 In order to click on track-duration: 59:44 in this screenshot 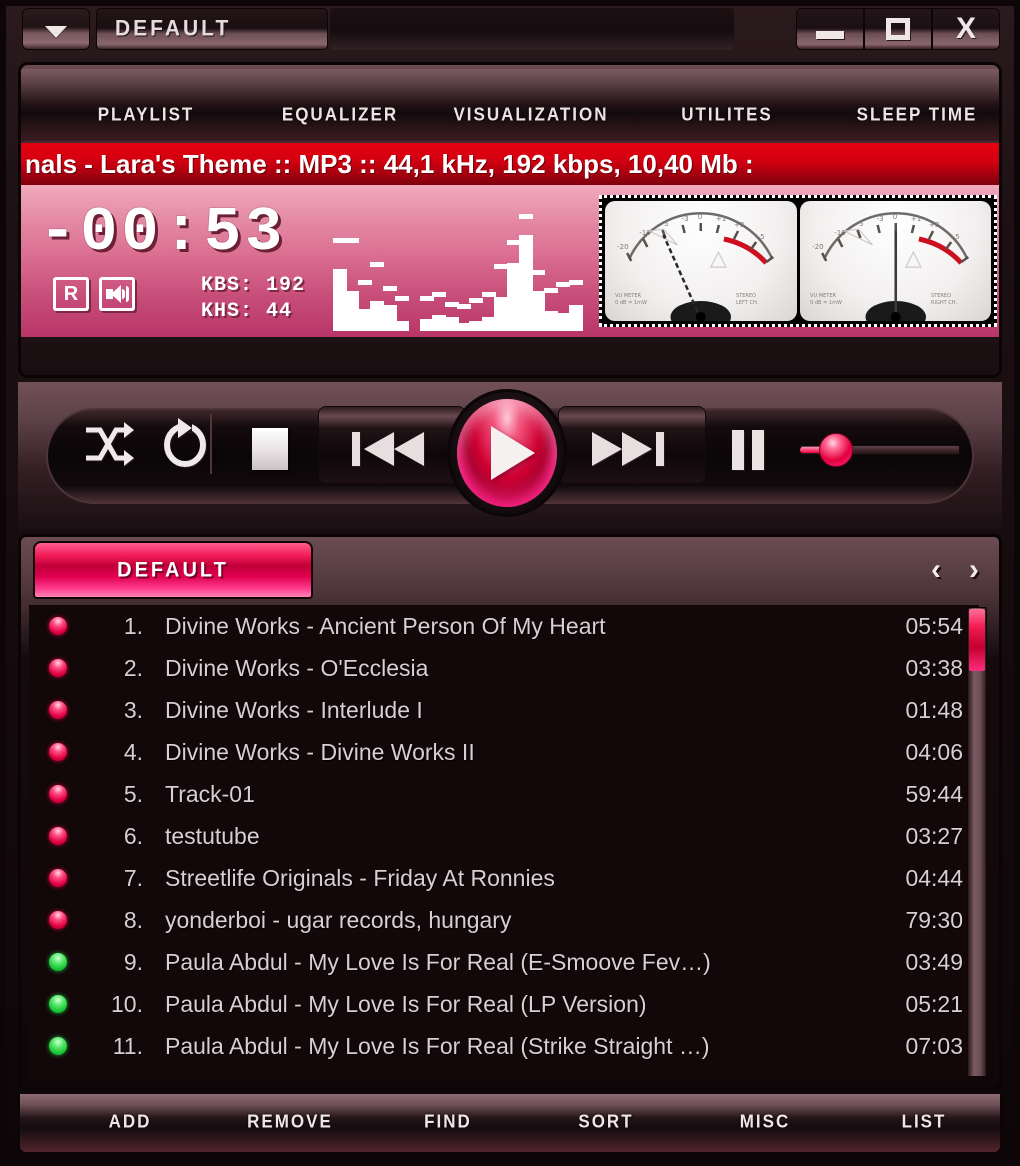, I will do `click(934, 793)`.